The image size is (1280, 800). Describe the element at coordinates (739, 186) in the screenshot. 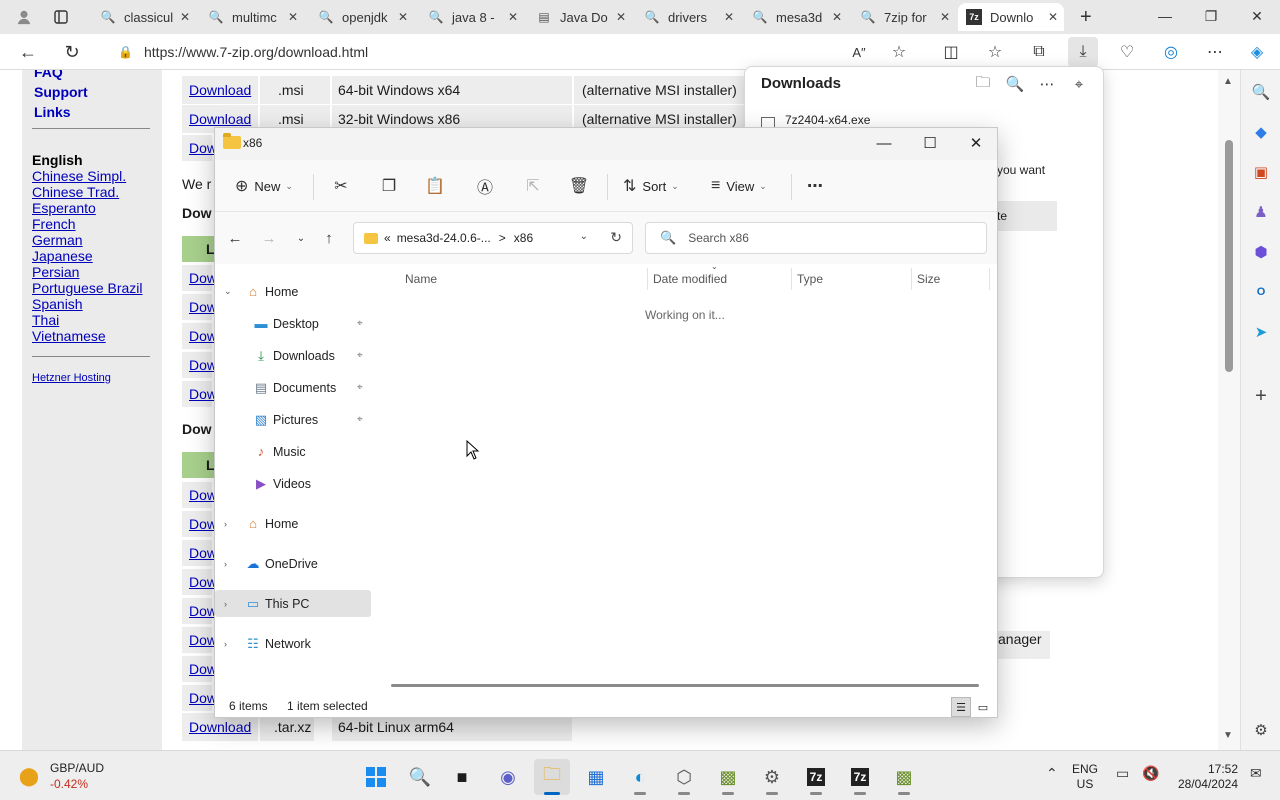

I see `view-button: ≡ View ⌄` at that location.